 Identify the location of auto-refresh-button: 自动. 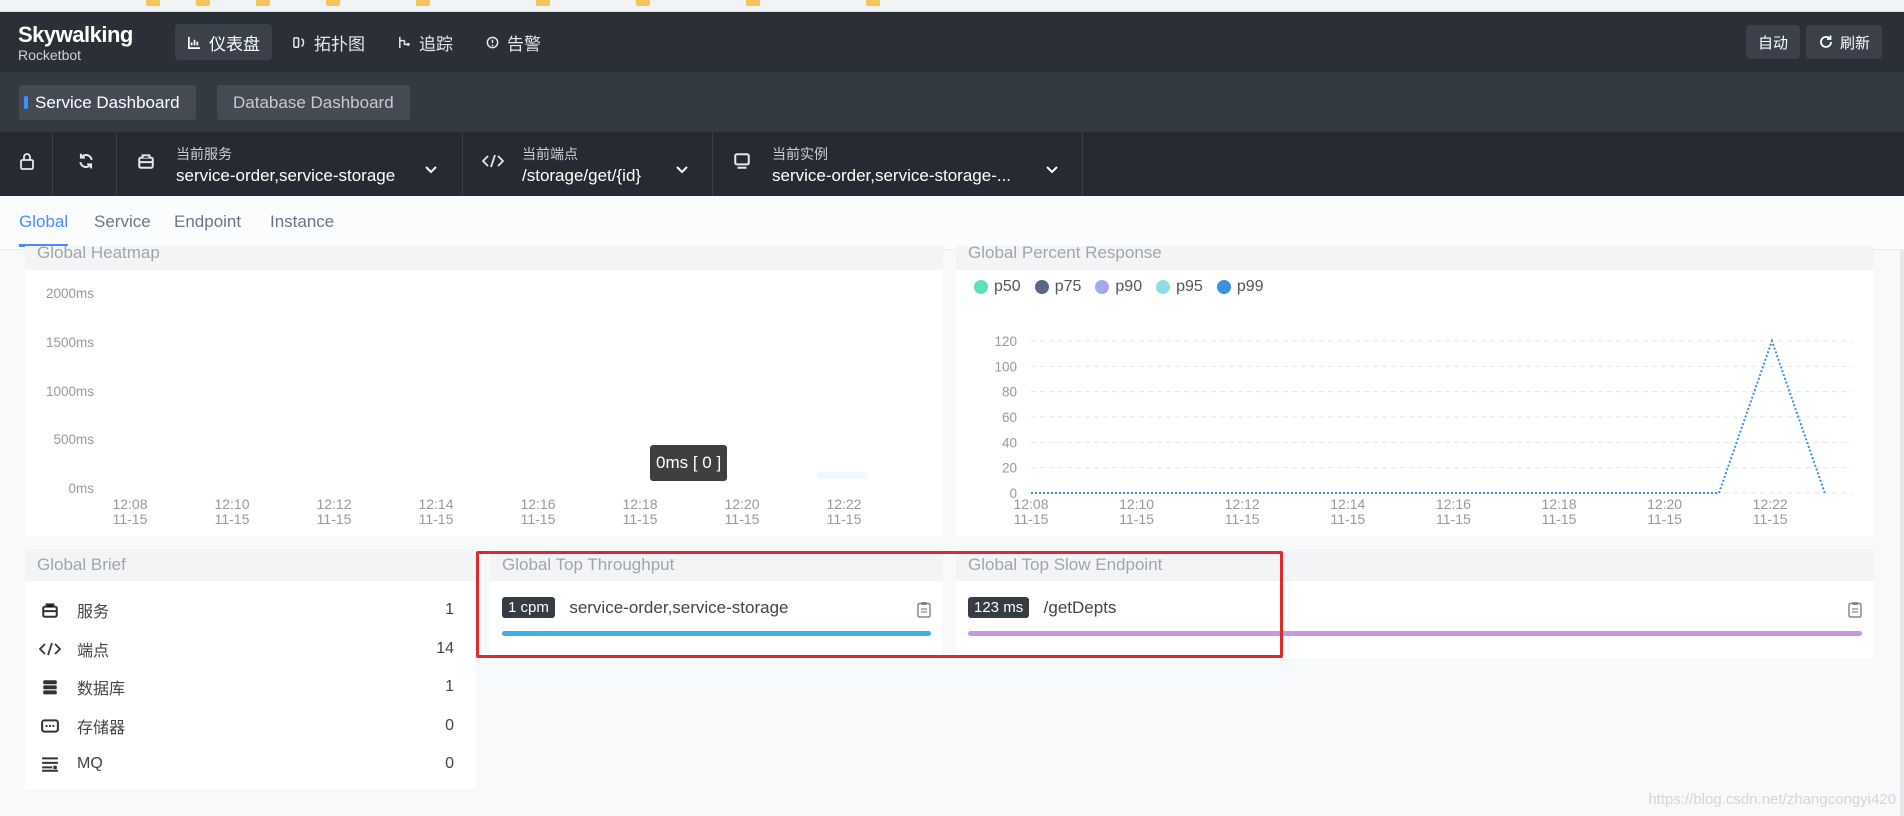
(1772, 42).